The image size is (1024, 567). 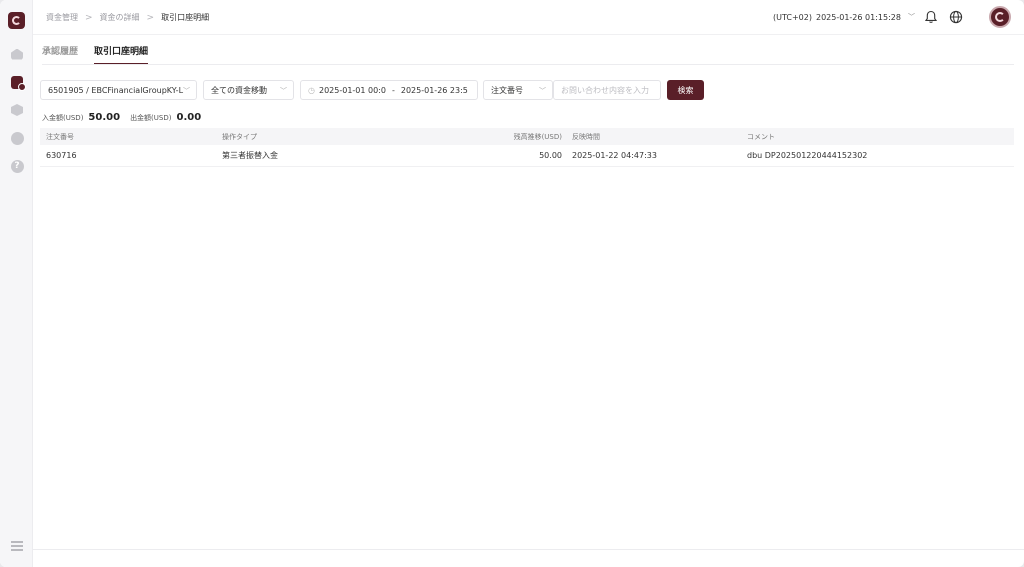 What do you see at coordinates (61, 155) in the screenshot?
I see `cell-order-no: 630716` at bounding box center [61, 155].